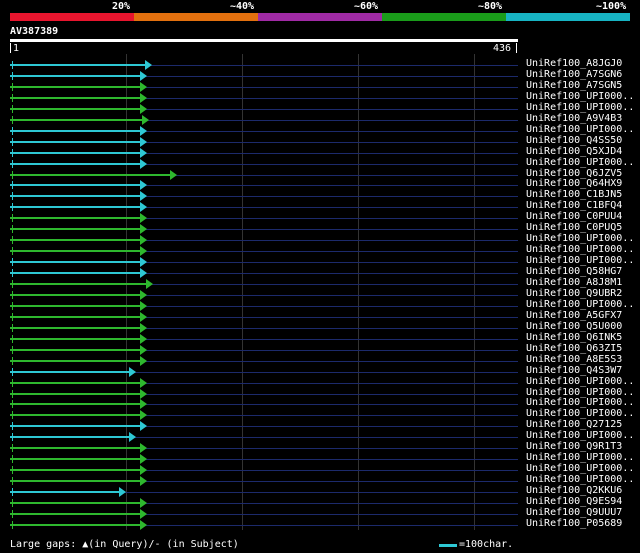 This screenshot has height=553, width=640. What do you see at coordinates (574, 282) in the screenshot?
I see `hit-label: UniRef100_A8J8M1` at bounding box center [574, 282].